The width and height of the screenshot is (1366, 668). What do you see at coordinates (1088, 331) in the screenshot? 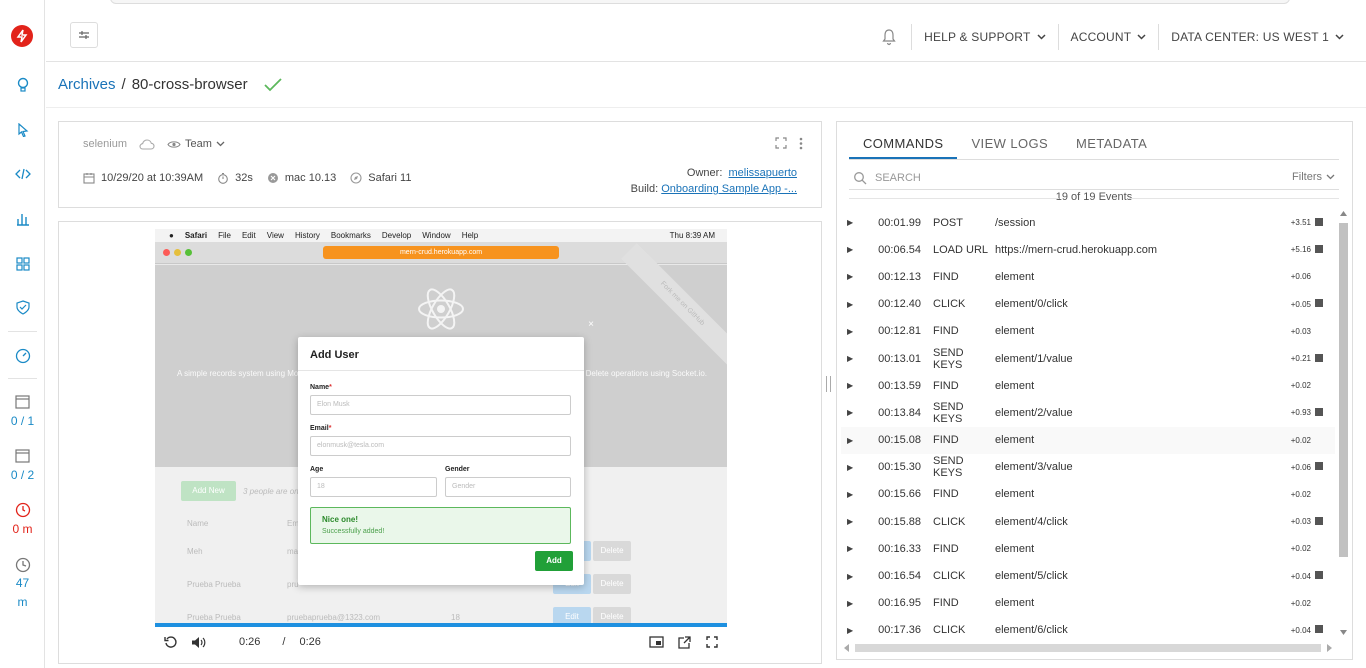
I see `command-row: ▶ 00:12.81 FIND element +0.03` at bounding box center [1088, 331].